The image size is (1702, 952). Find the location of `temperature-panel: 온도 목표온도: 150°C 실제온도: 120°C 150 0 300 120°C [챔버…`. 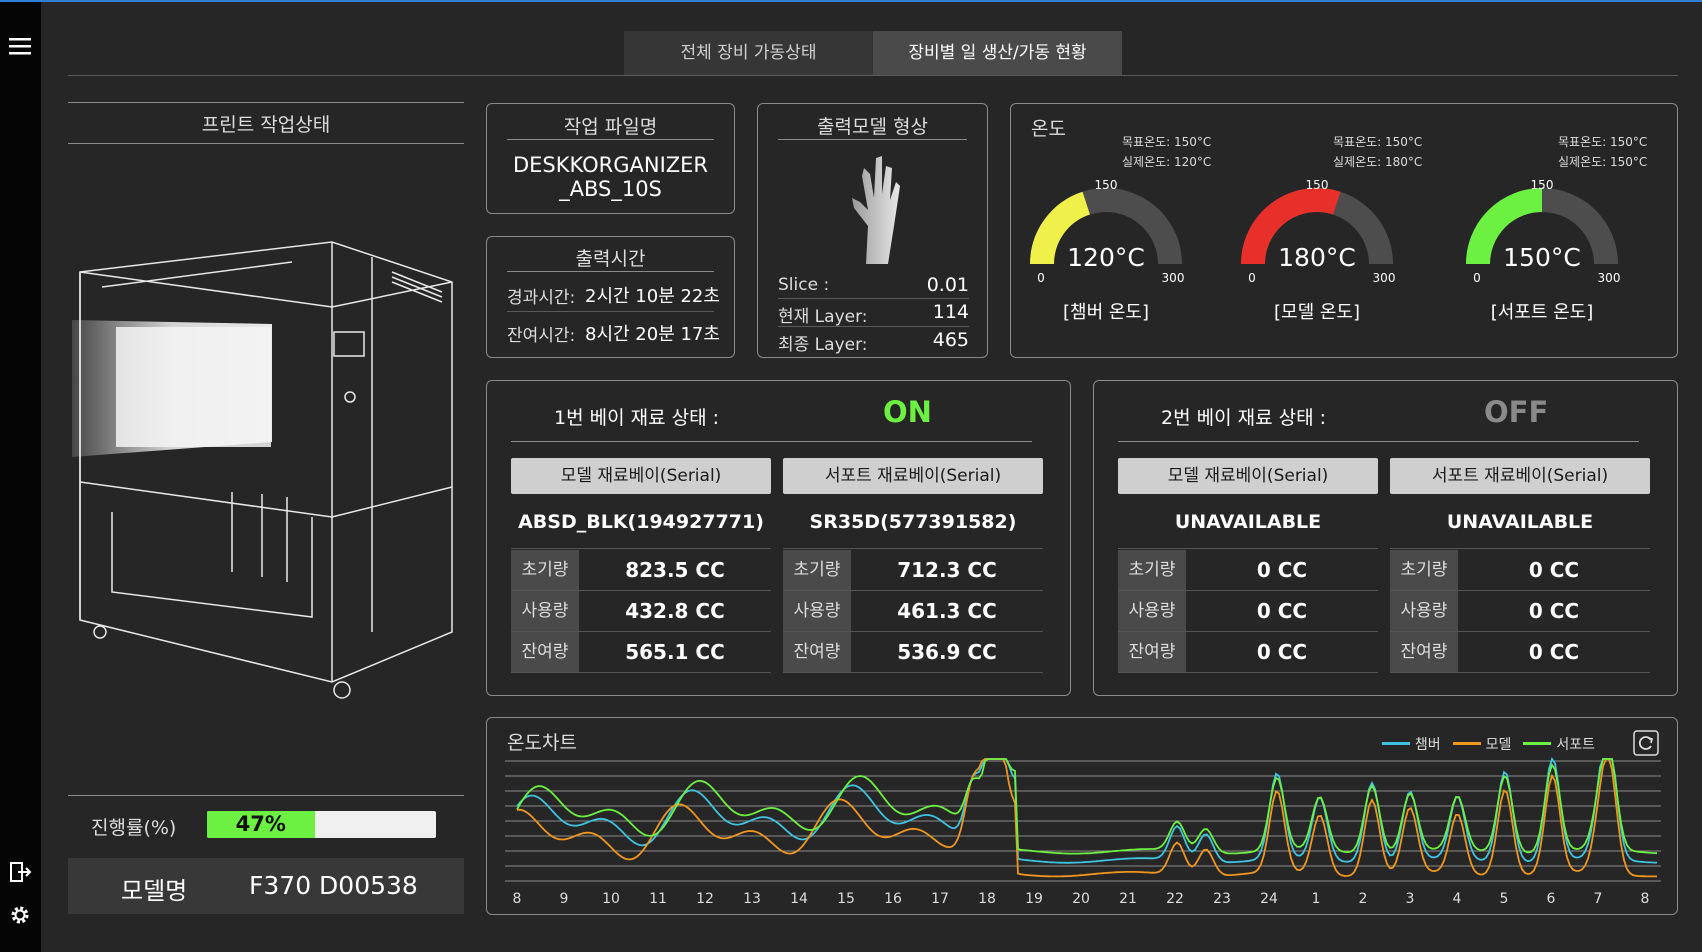

temperature-panel: 온도 목표온도: 150°C 실제온도: 120°C 150 0 300 120°C [챔버… is located at coordinates (1344, 230).